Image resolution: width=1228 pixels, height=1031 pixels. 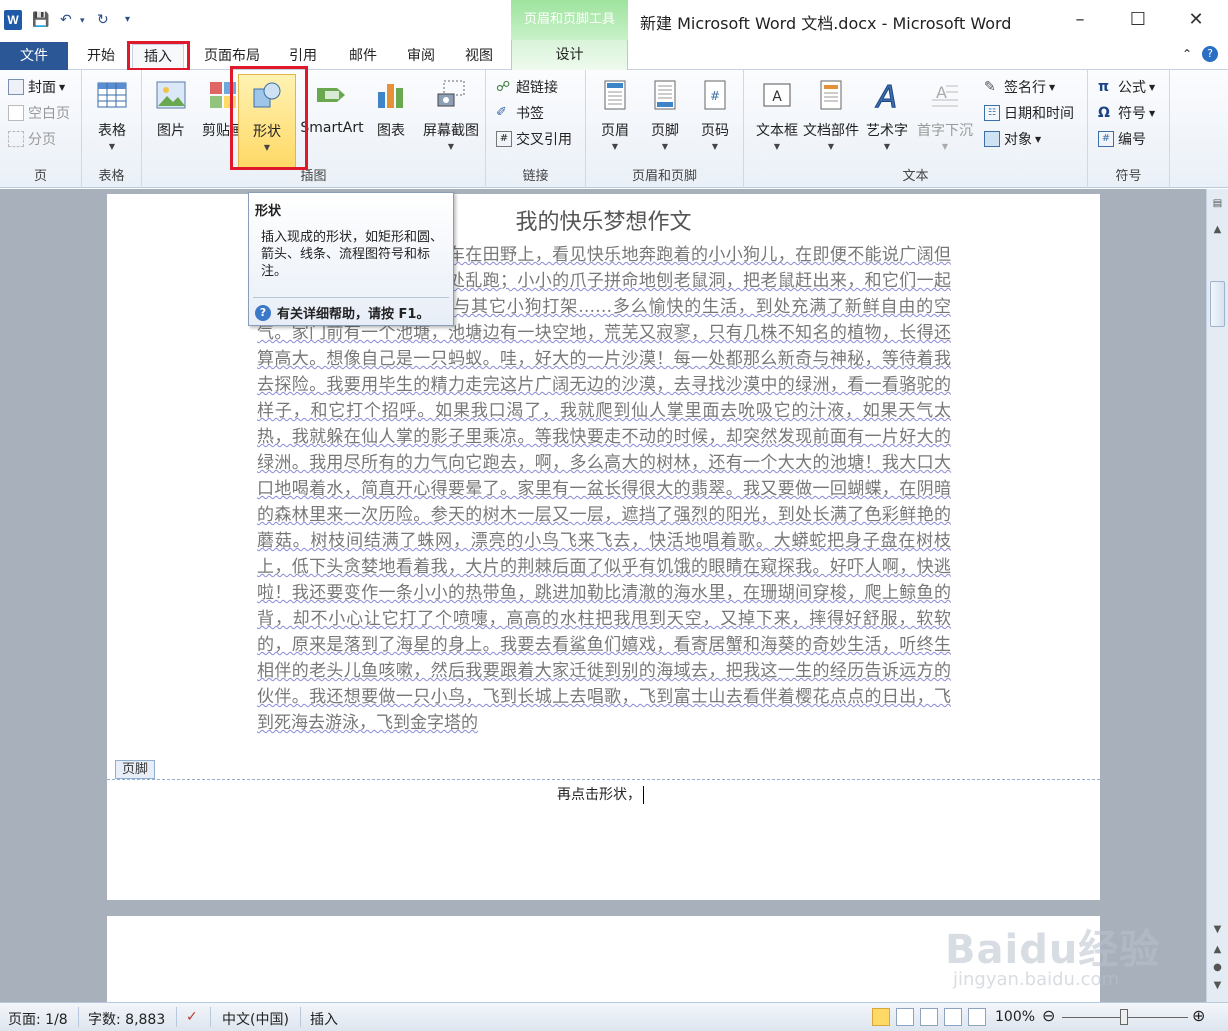 I want to click on signature-line-button: ✎ 签名行 ▼, so click(x=1019, y=87).